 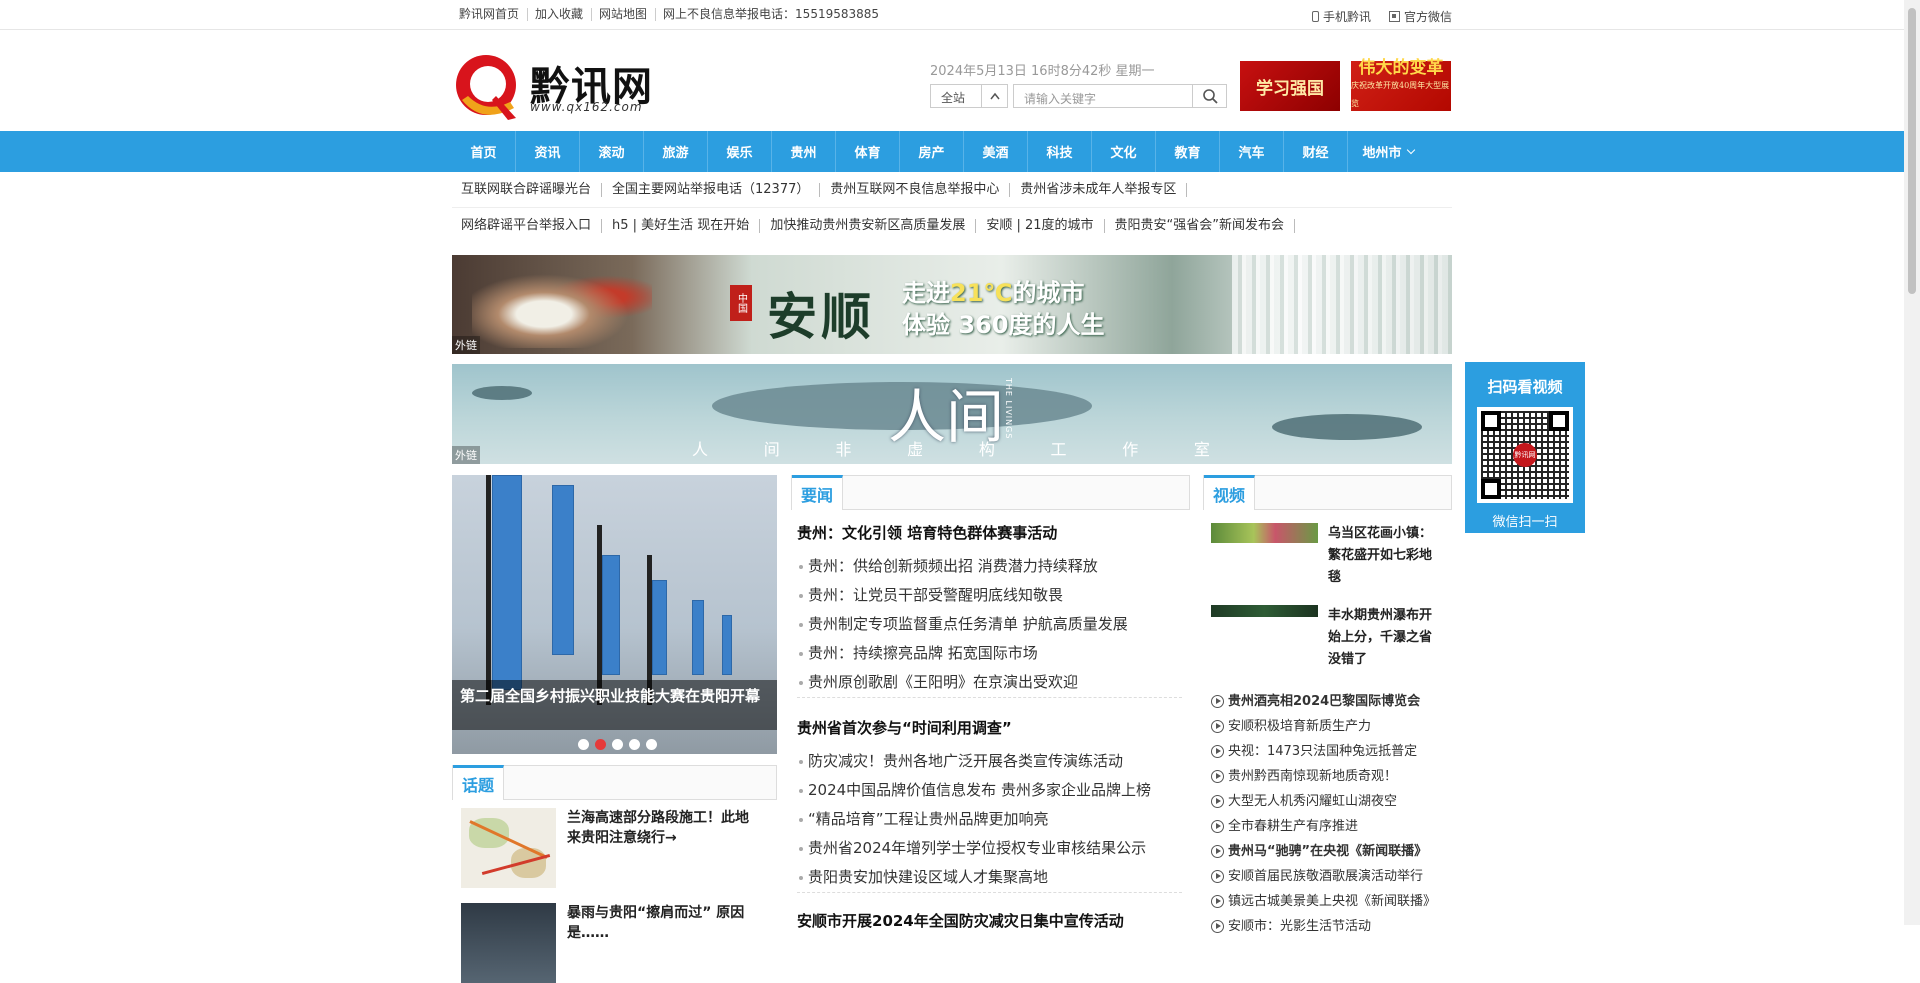 I want to click on quick-link: 安顺 | 21度的城市, so click(x=1040, y=226).